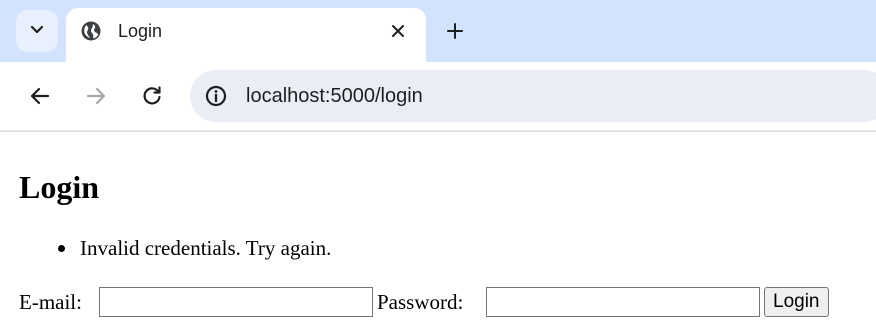 This screenshot has height=320, width=876. What do you see at coordinates (398, 31) in the screenshot?
I see `close-icon` at bounding box center [398, 31].